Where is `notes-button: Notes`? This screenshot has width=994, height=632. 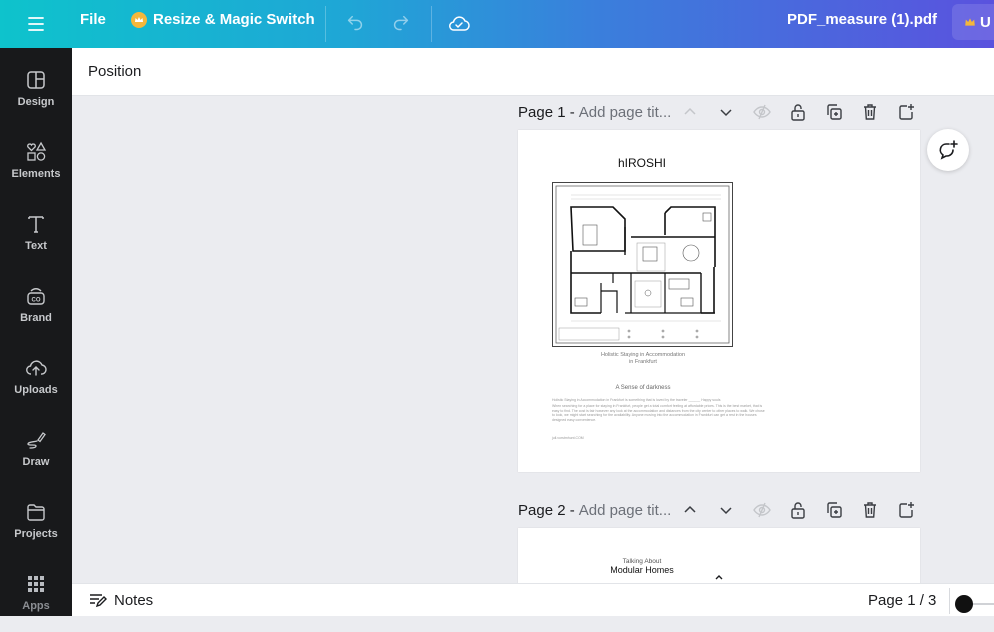 notes-button: Notes is located at coordinates (120, 600).